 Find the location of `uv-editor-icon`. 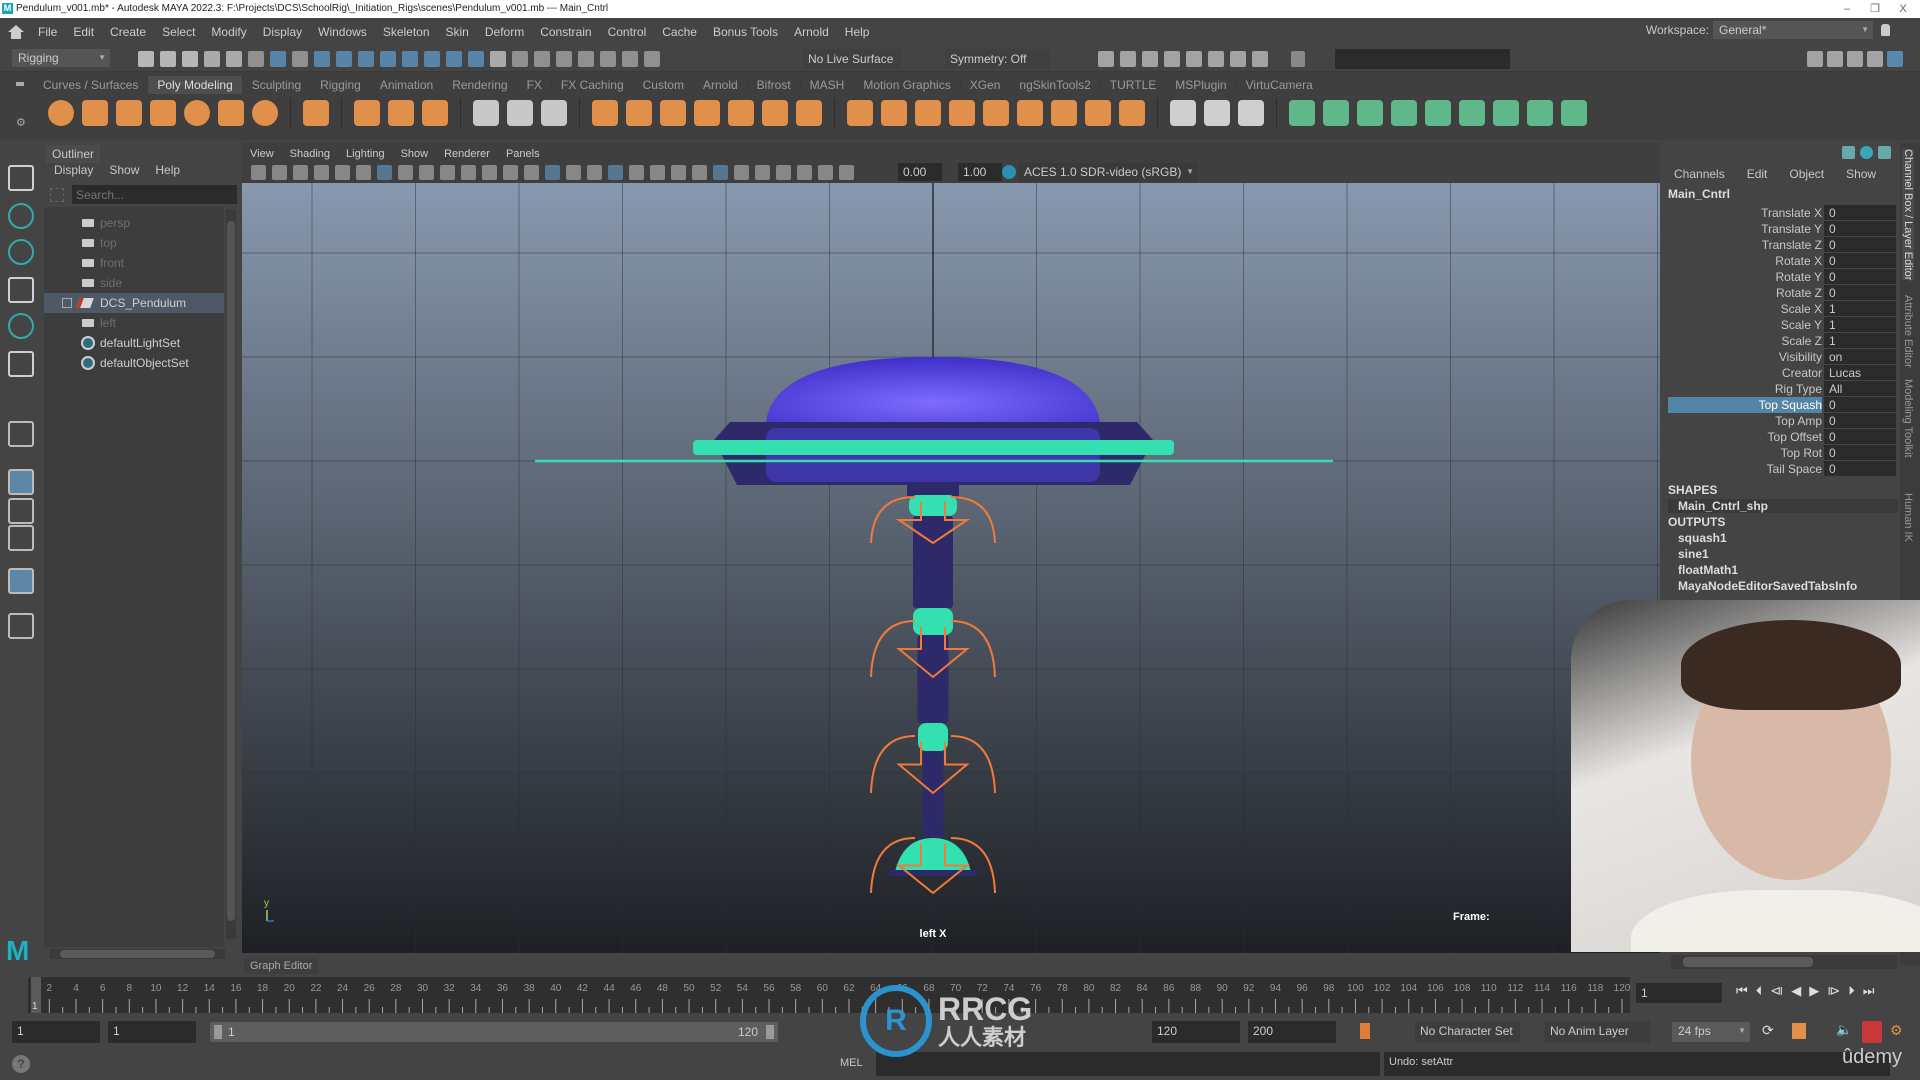

uv-editor-icon is located at coordinates (1472, 113).